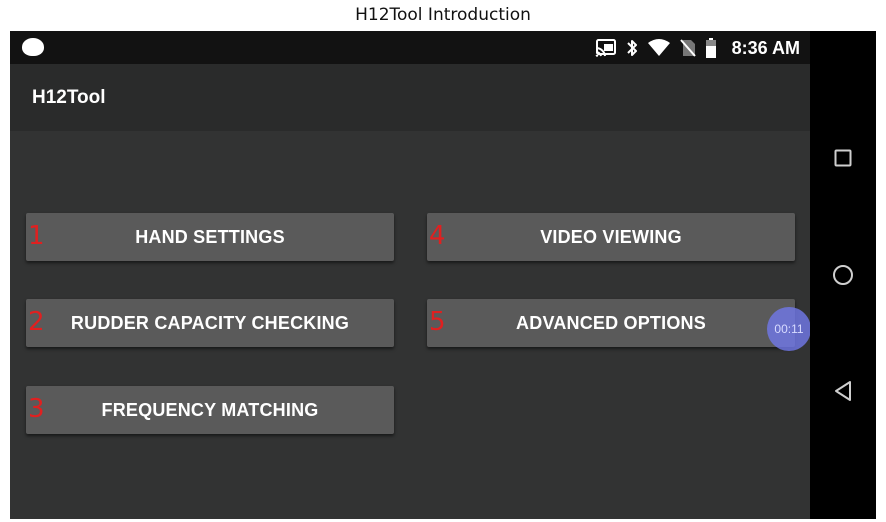  I want to click on recording-timer-bubble: 00:11, so click(789, 329).